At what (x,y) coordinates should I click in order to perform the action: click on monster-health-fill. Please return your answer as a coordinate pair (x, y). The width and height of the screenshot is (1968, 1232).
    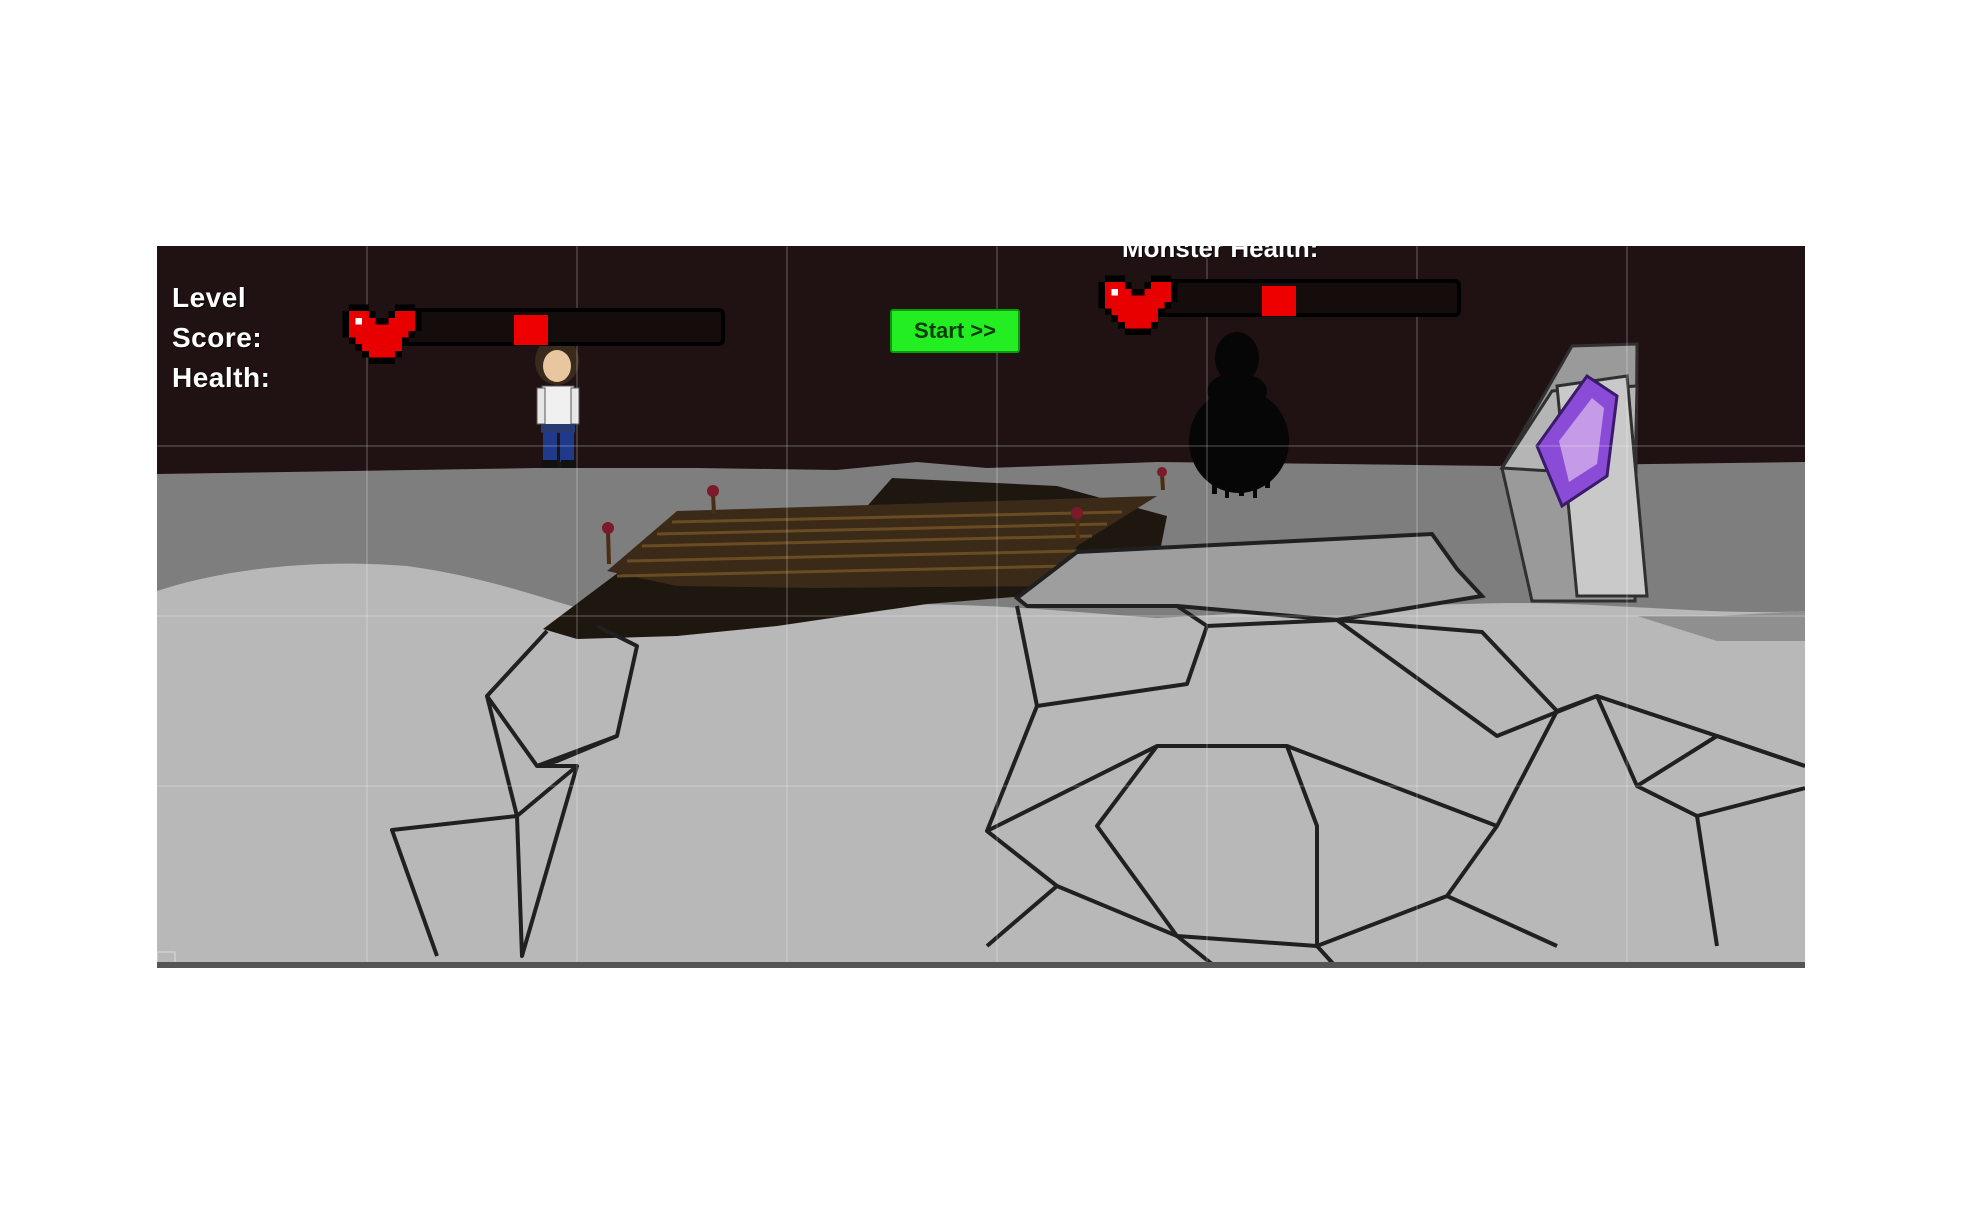
    Looking at the image, I should click on (1279, 301).